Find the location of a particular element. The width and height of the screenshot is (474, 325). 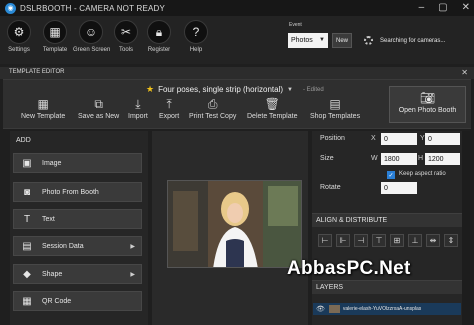

add-shape-button: ◆ Shape ▶ is located at coordinates (77, 274).